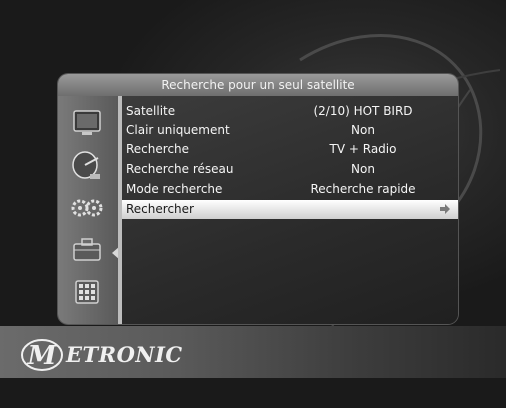 This screenshot has width=512, height=412. Describe the element at coordinates (151, 111) in the screenshot. I see `menu-row-label: Satellite` at that location.